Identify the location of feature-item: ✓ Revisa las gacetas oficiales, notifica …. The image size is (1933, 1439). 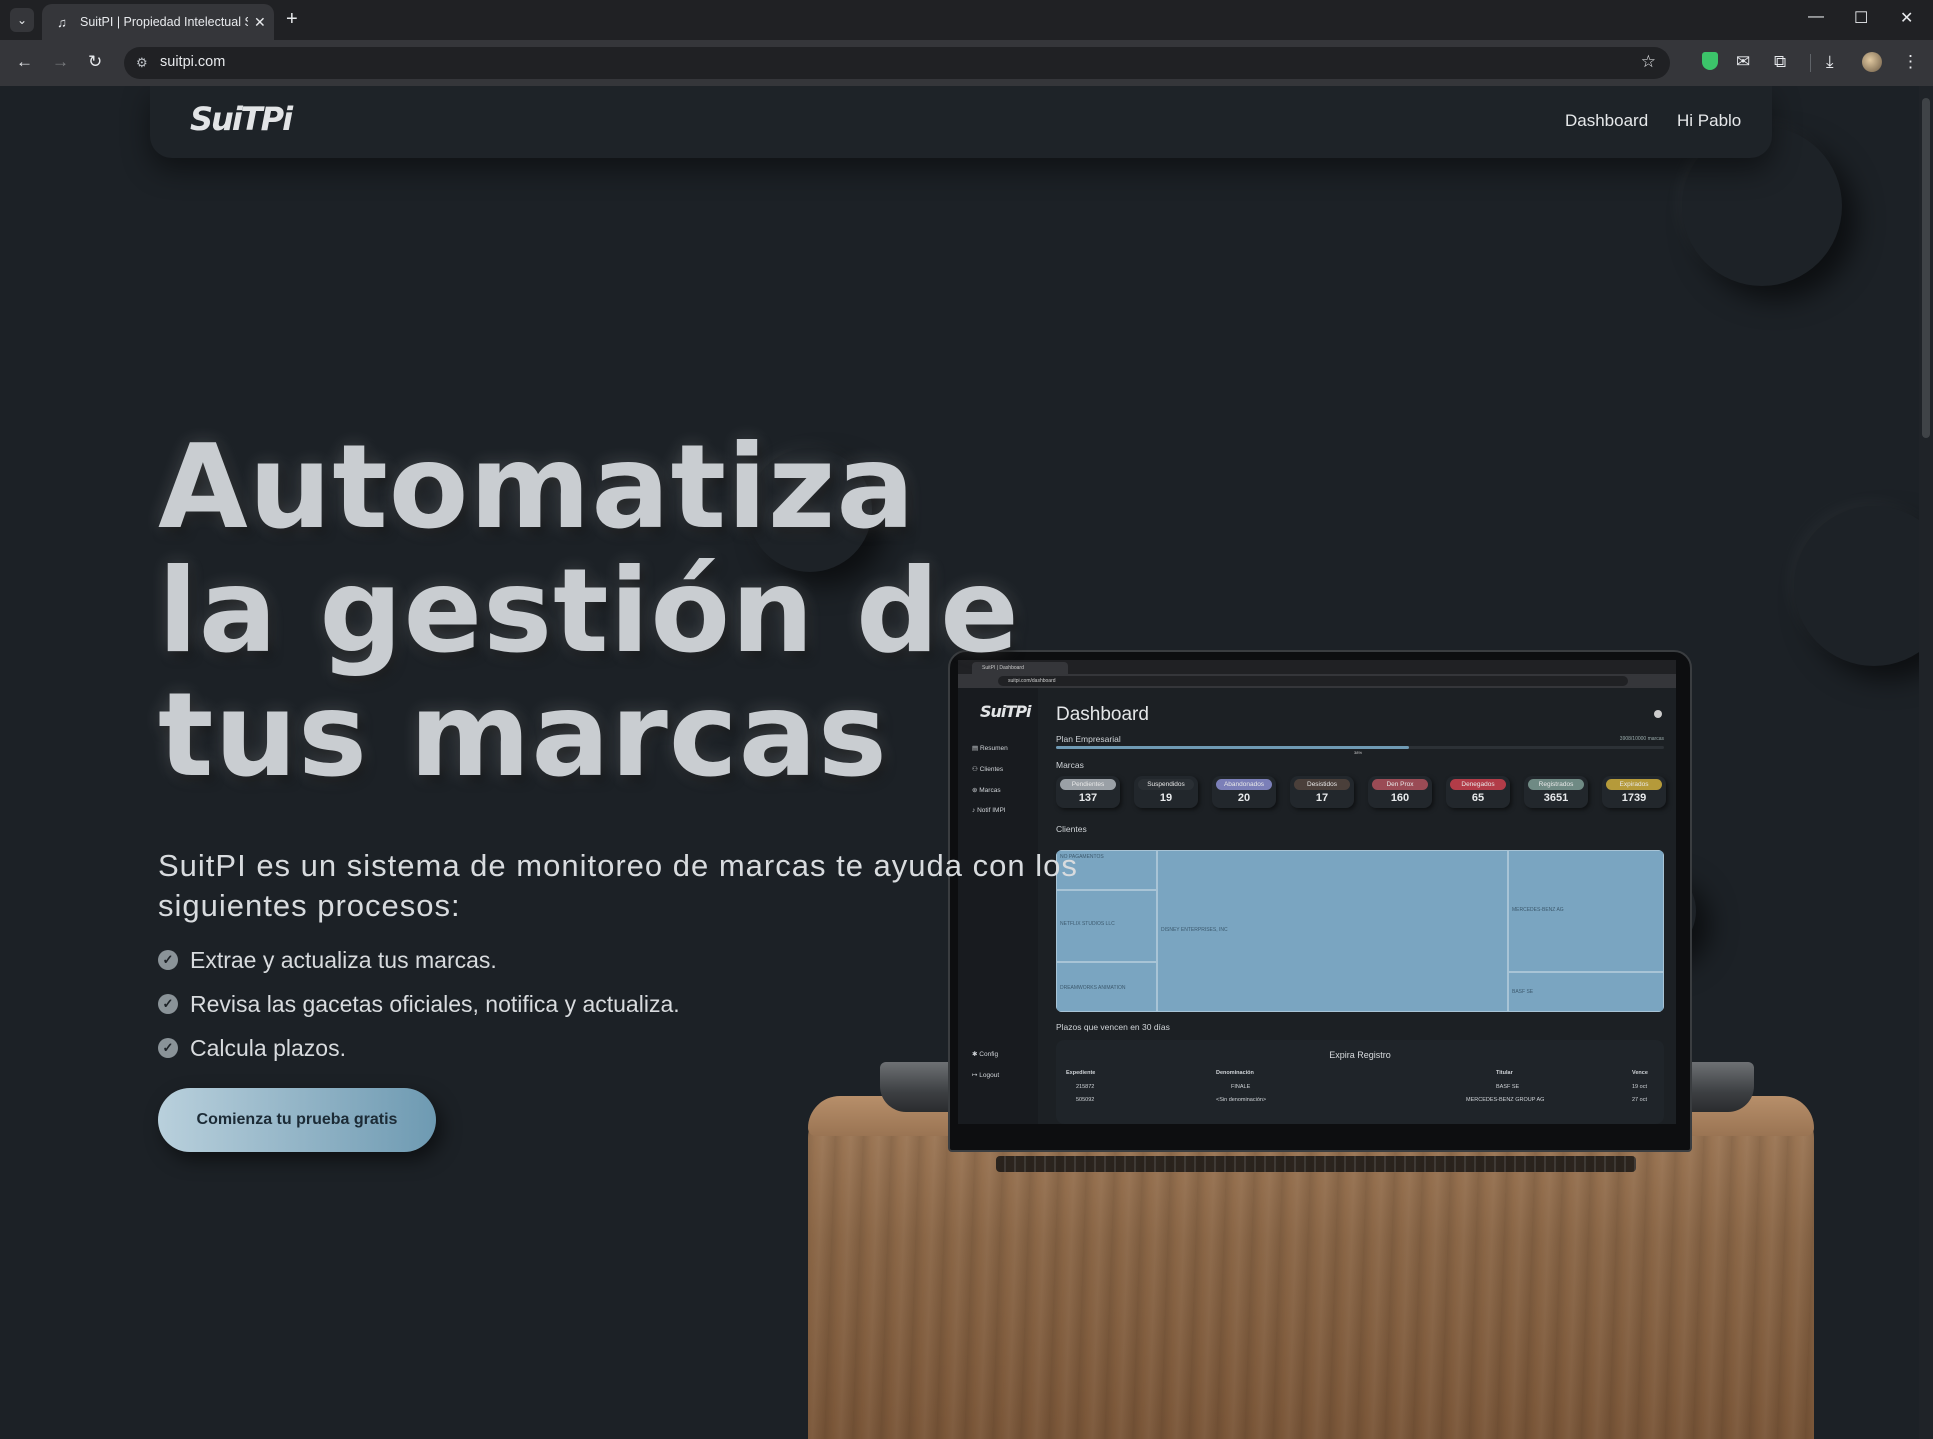
(419, 1004).